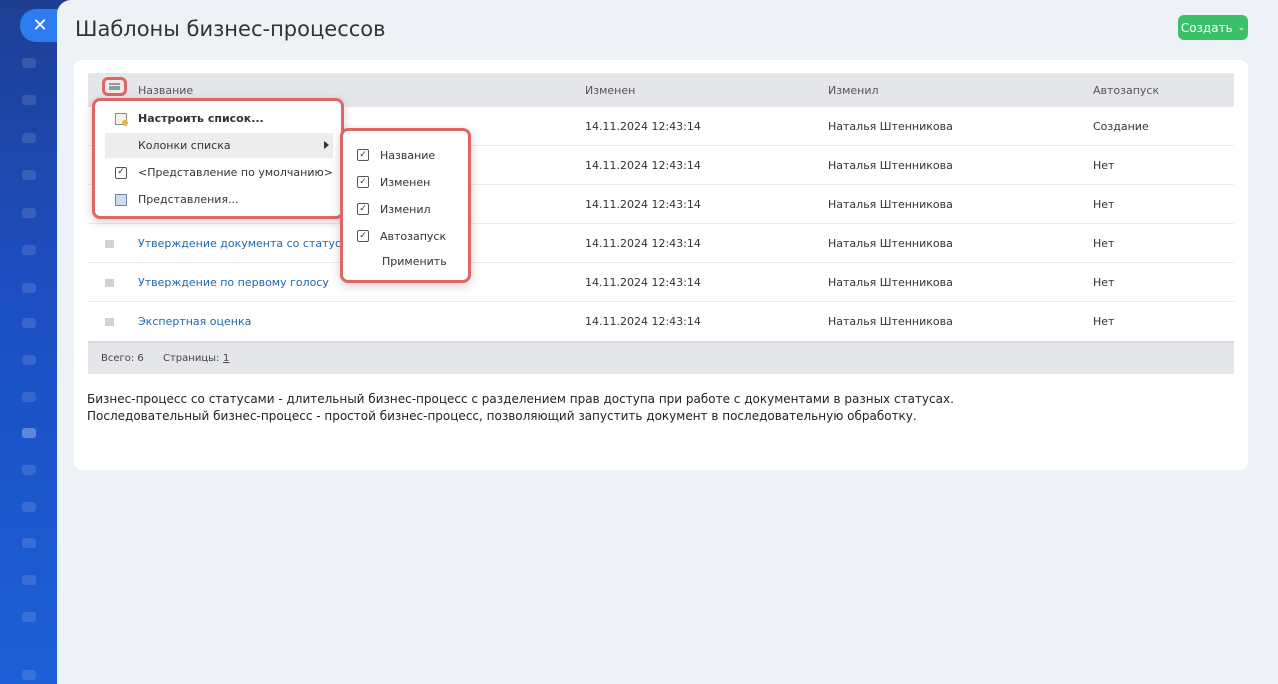 This screenshot has width=1278, height=684. What do you see at coordinates (661, 357) in the screenshot?
I see `table-footer: Всего: 6 Страницы: 1` at bounding box center [661, 357].